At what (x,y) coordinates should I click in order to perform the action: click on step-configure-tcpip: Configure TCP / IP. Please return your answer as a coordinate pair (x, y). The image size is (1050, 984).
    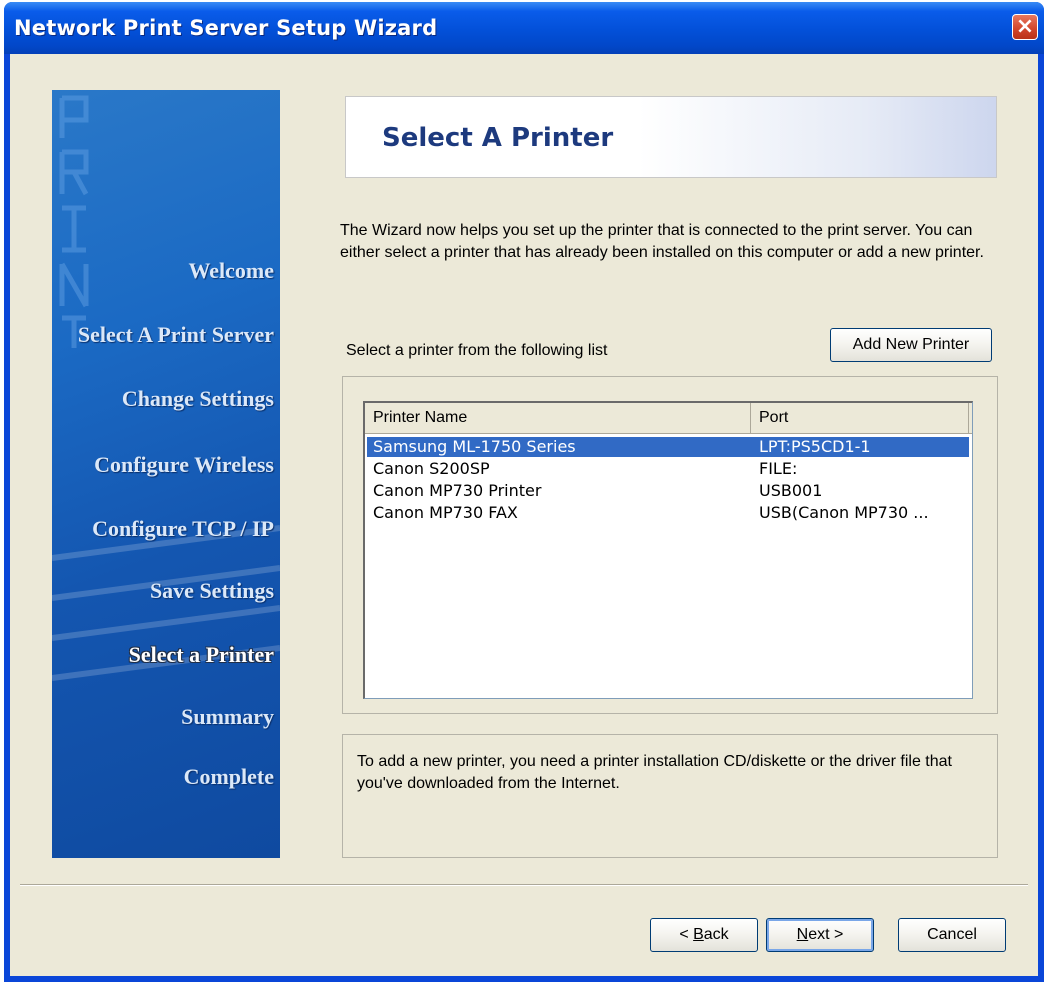
    Looking at the image, I should click on (183, 528).